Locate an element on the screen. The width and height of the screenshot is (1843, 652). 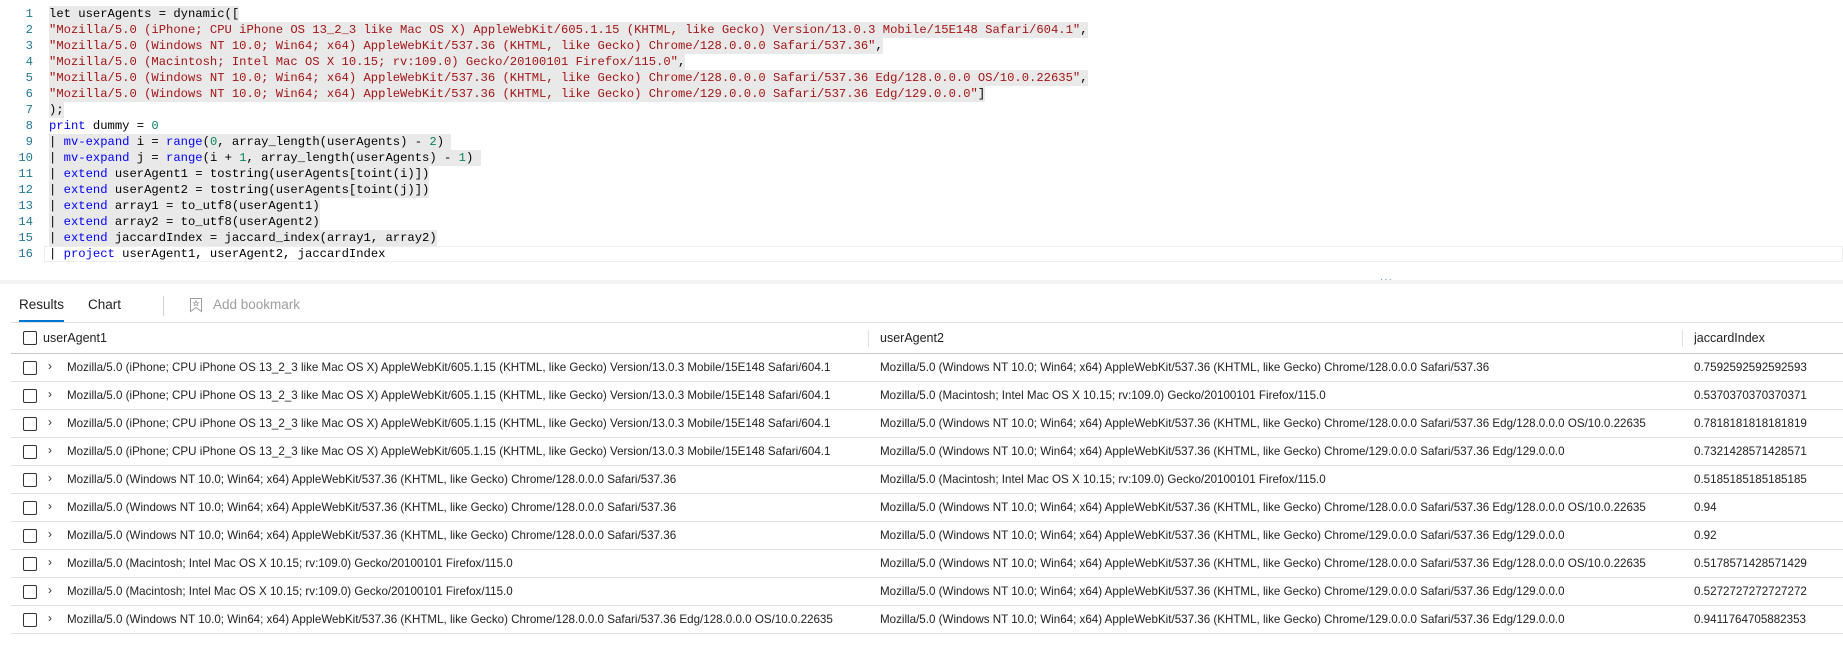
cell-jaccardindex: 0.94 is located at coordinates (1705, 507).